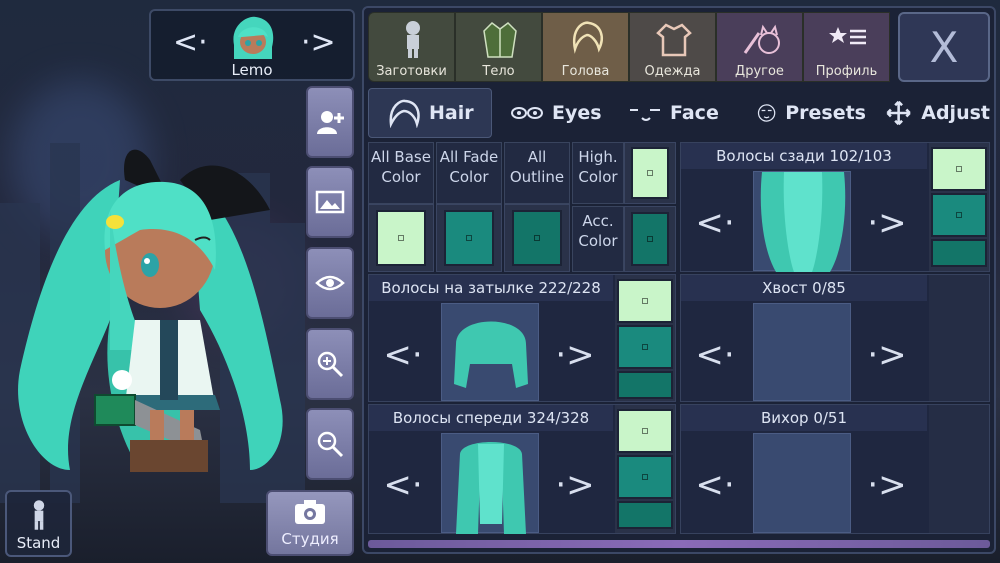 Image resolution: width=1000 pixels, height=563 pixels. I want to click on zoom-out-icon, so click(330, 444).